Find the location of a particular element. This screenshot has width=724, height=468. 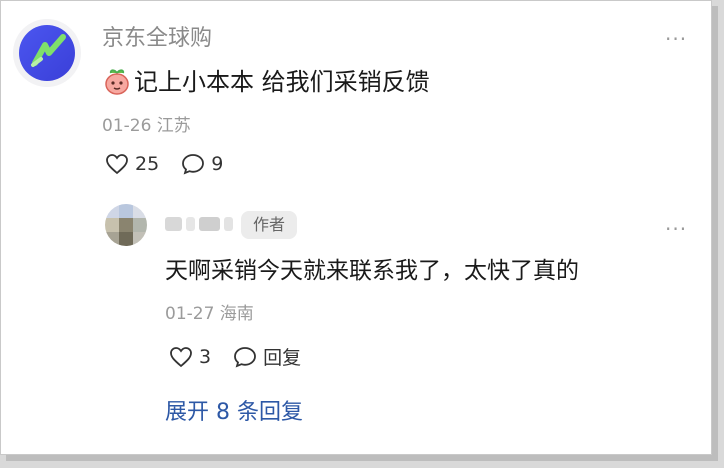

comment-button: 9 is located at coordinates (202, 164).